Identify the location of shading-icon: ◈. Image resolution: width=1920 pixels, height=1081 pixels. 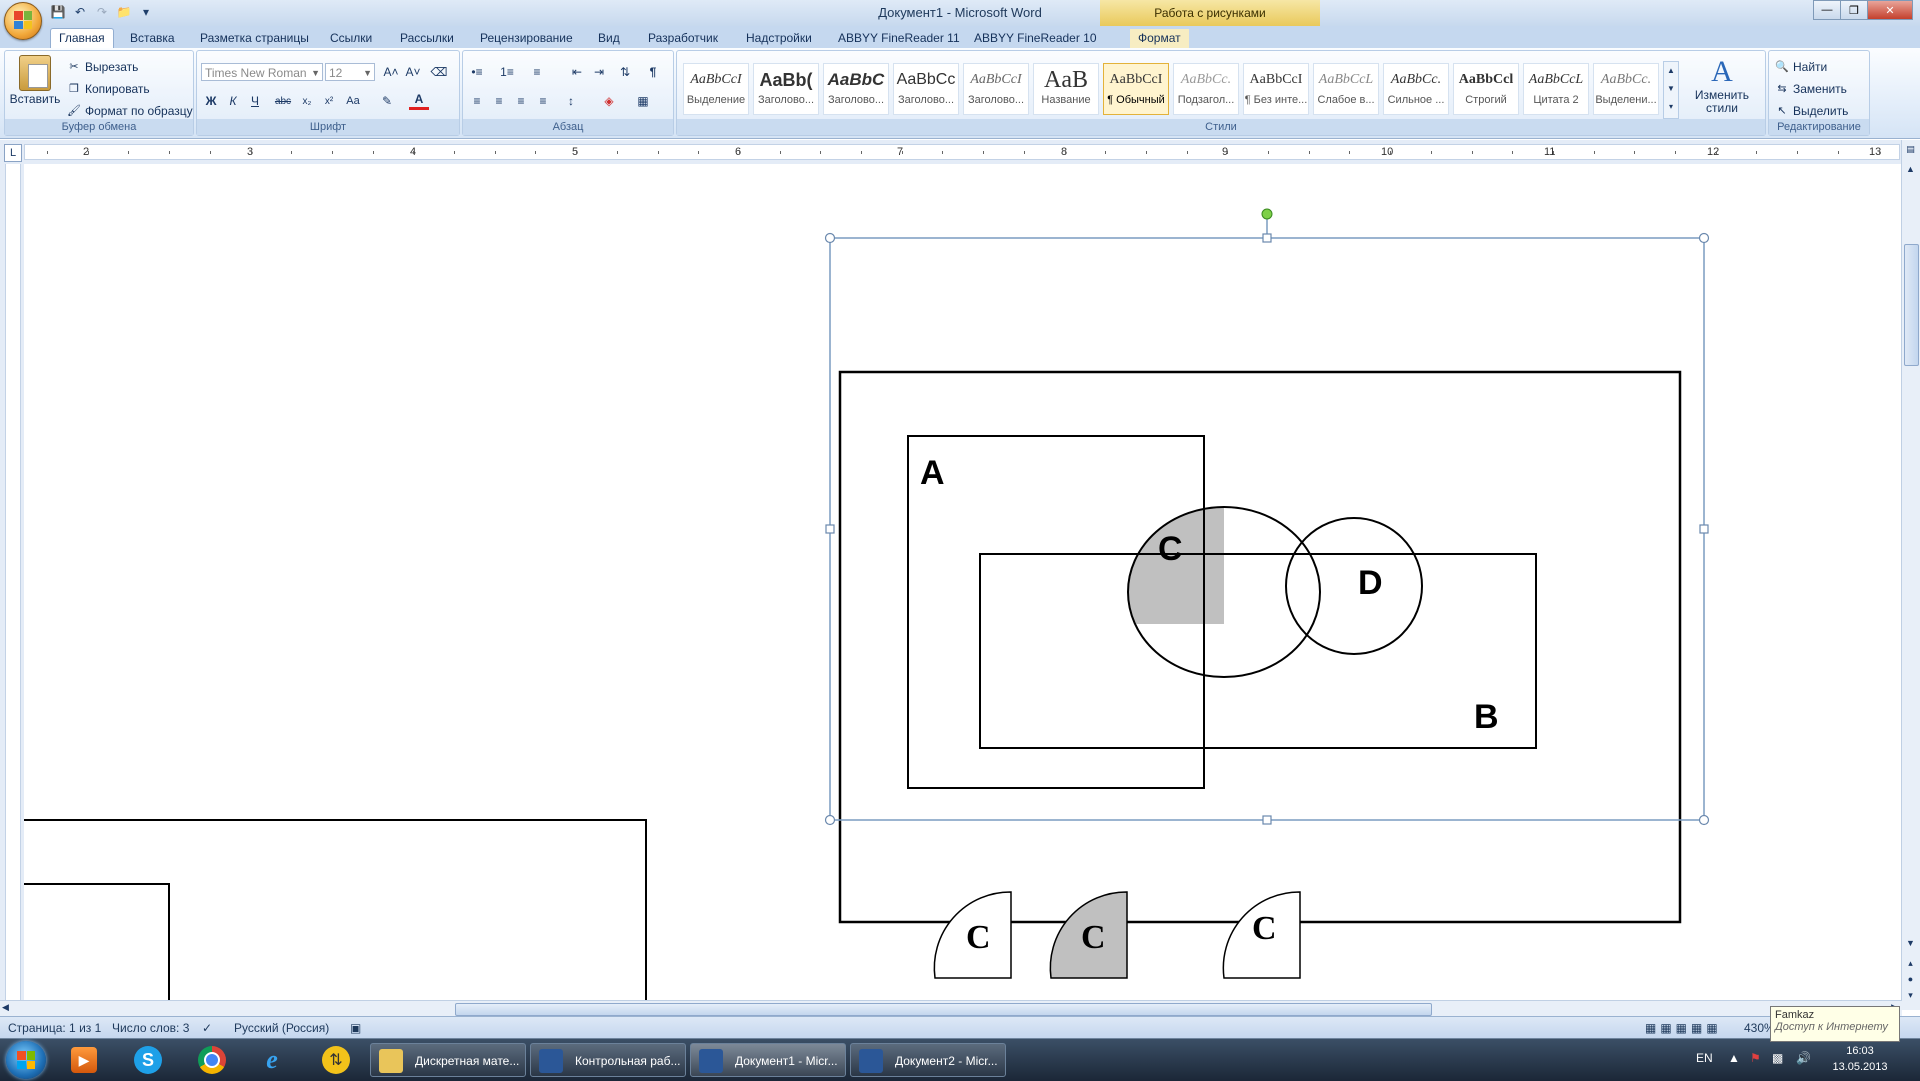
(609, 101).